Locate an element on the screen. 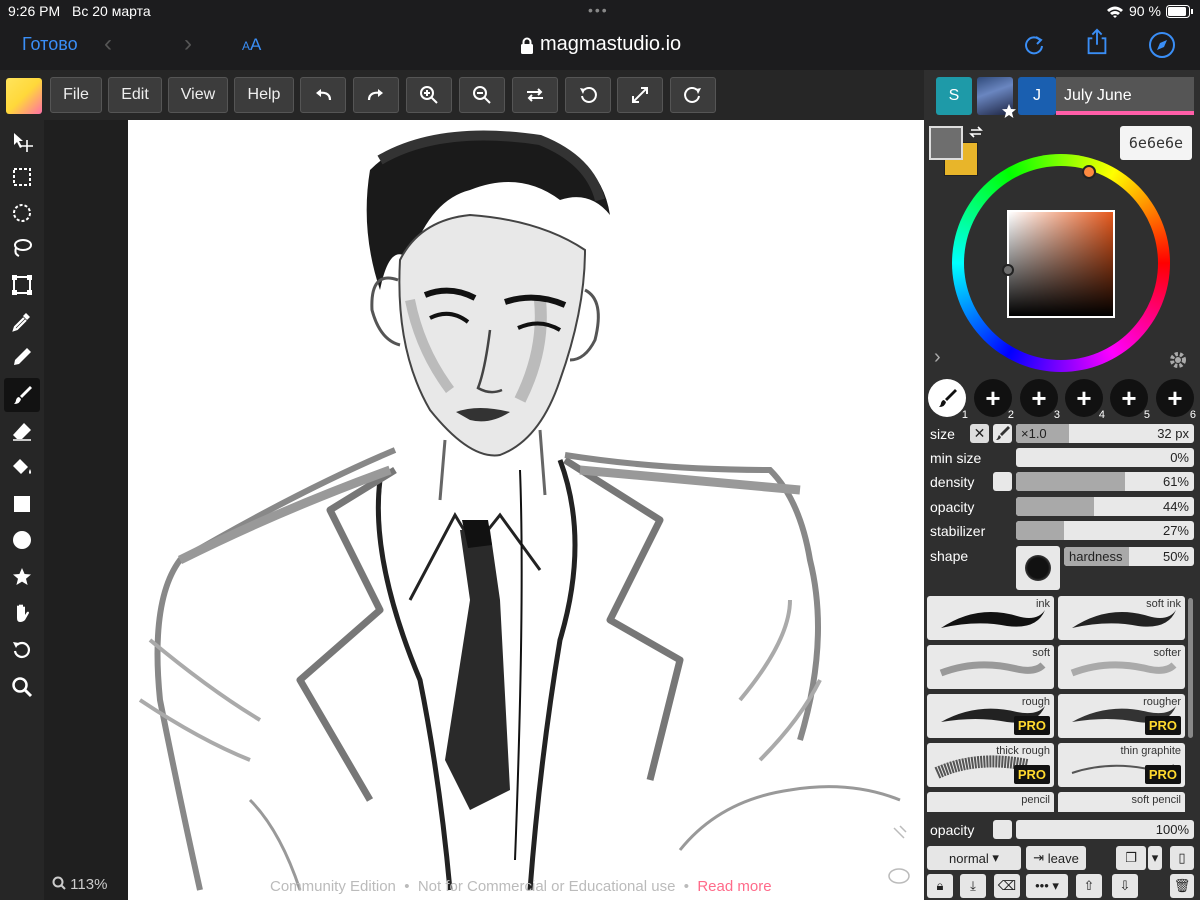 This screenshot has height=900, width=1200. saturation-square is located at coordinates (1061, 264).